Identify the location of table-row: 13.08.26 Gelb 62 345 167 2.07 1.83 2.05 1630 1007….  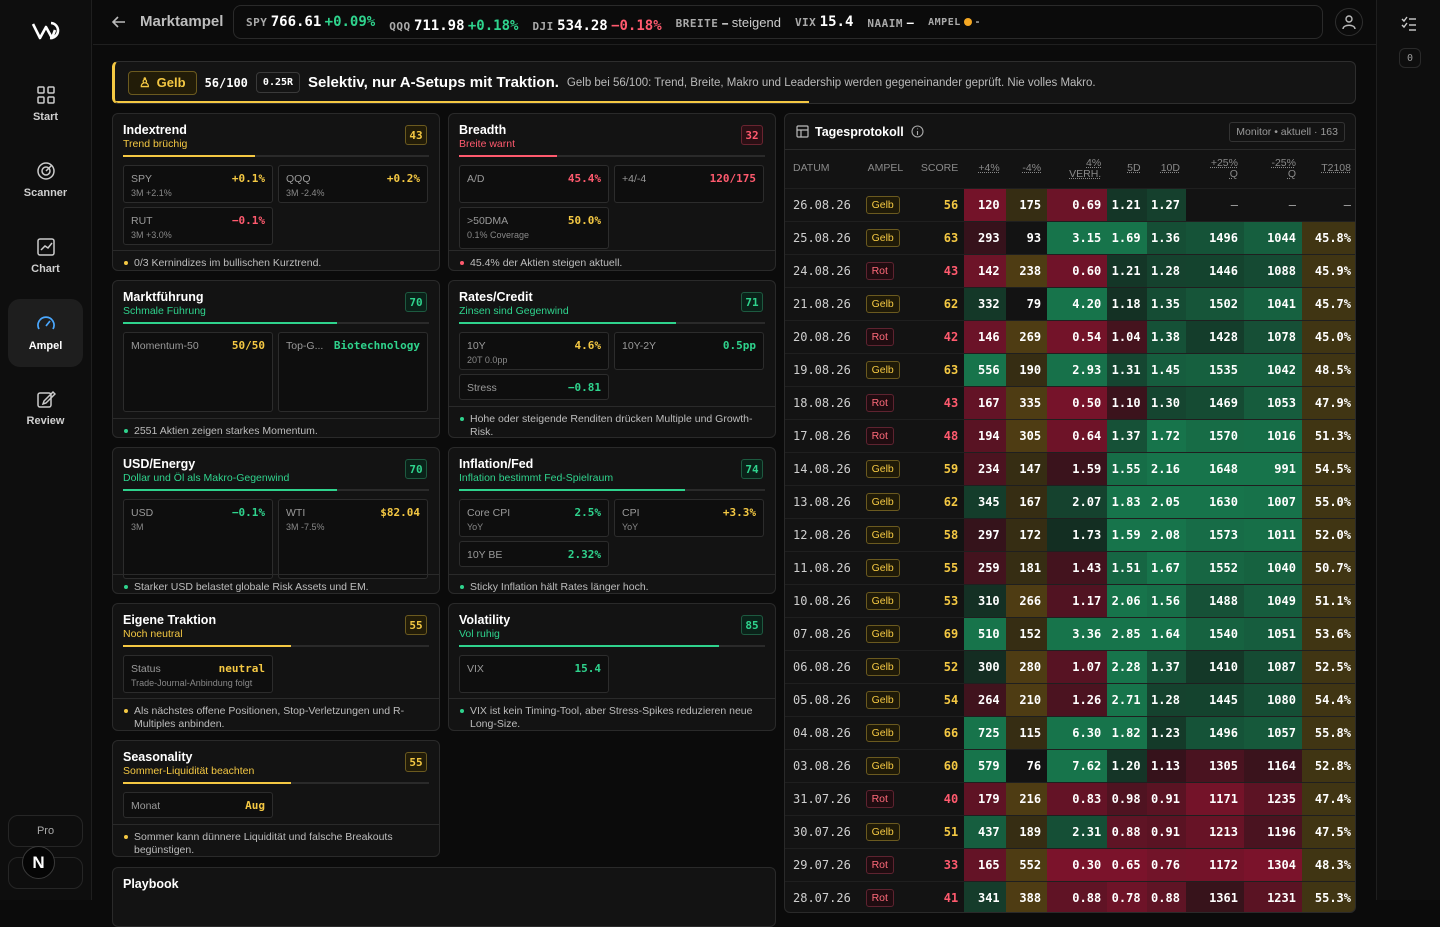
(1070, 501).